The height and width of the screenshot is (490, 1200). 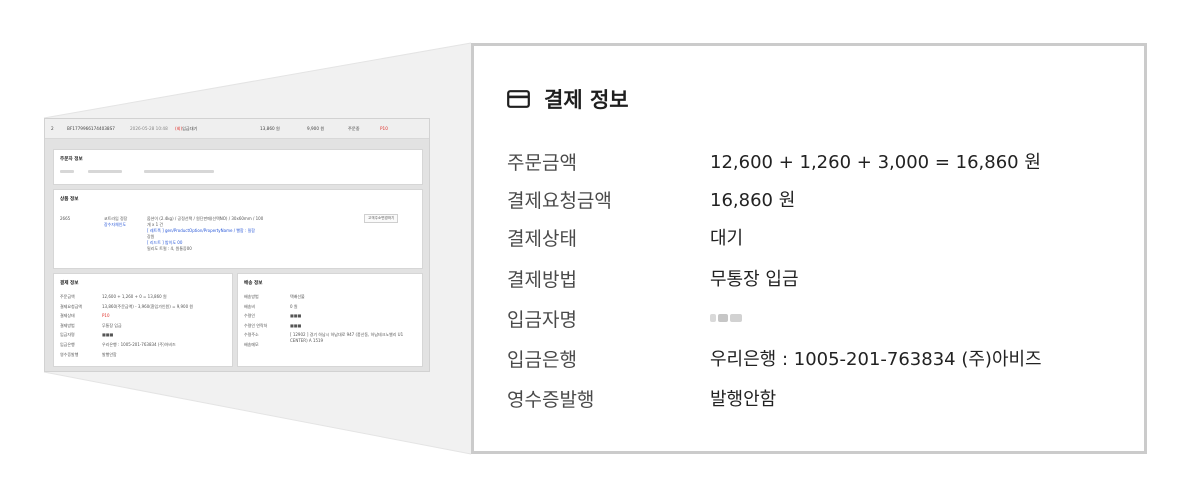 What do you see at coordinates (71, 159) in the screenshot?
I see `orderer-title: 주문자 정보` at bounding box center [71, 159].